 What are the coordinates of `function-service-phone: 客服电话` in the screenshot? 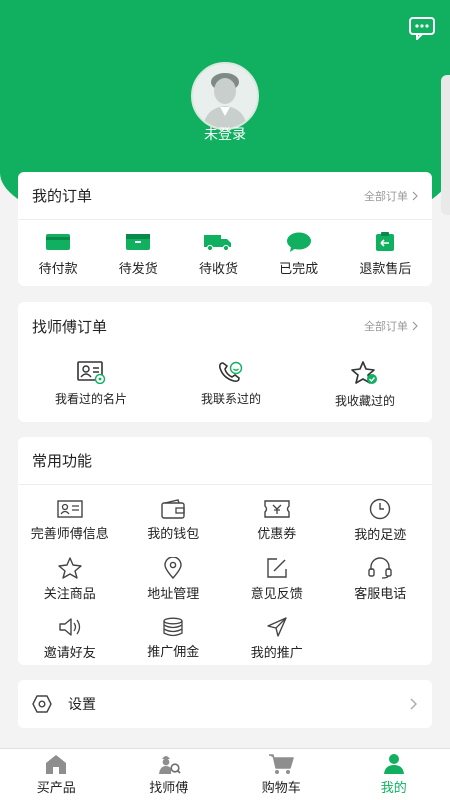 It's located at (381, 579).